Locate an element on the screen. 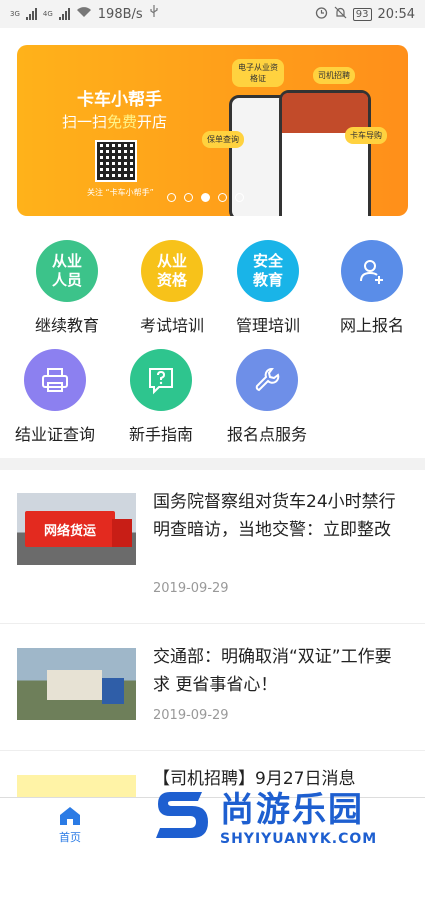 This screenshot has width=425, height=915. grid-icon-badge: 从业 人员 is located at coordinates (67, 271).